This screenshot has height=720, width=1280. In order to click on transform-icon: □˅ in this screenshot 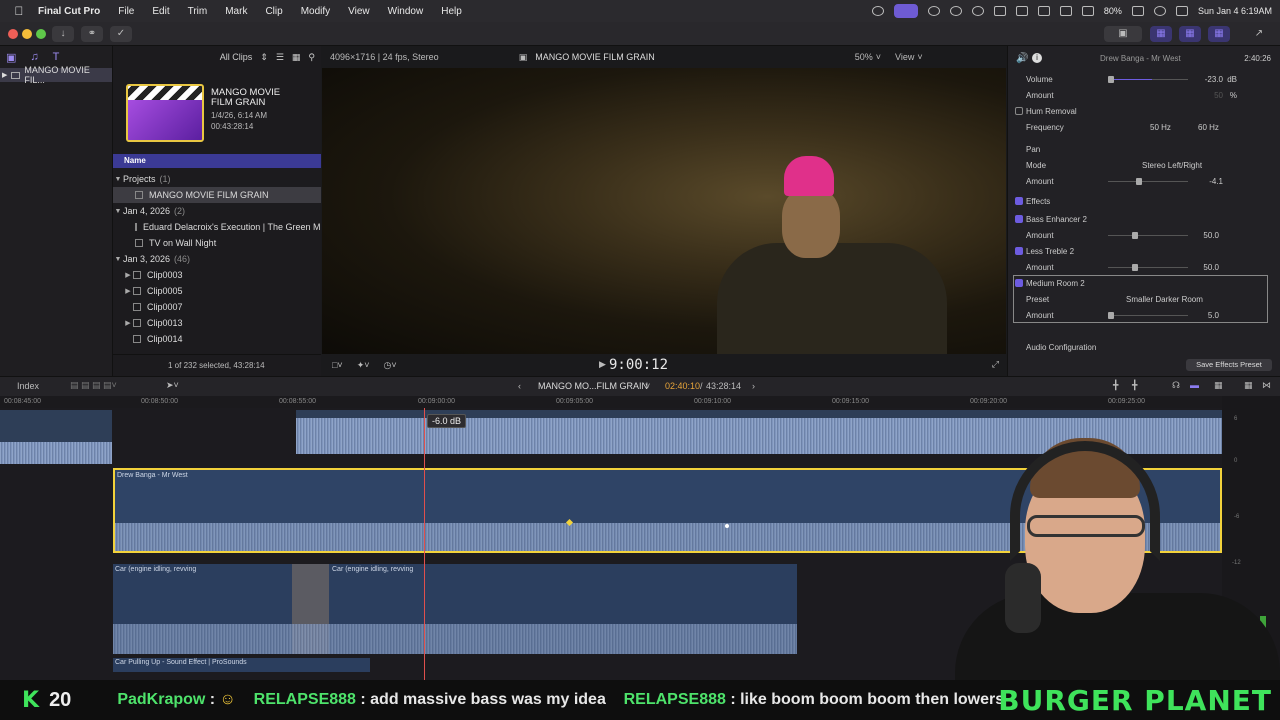, I will do `click(337, 365)`.